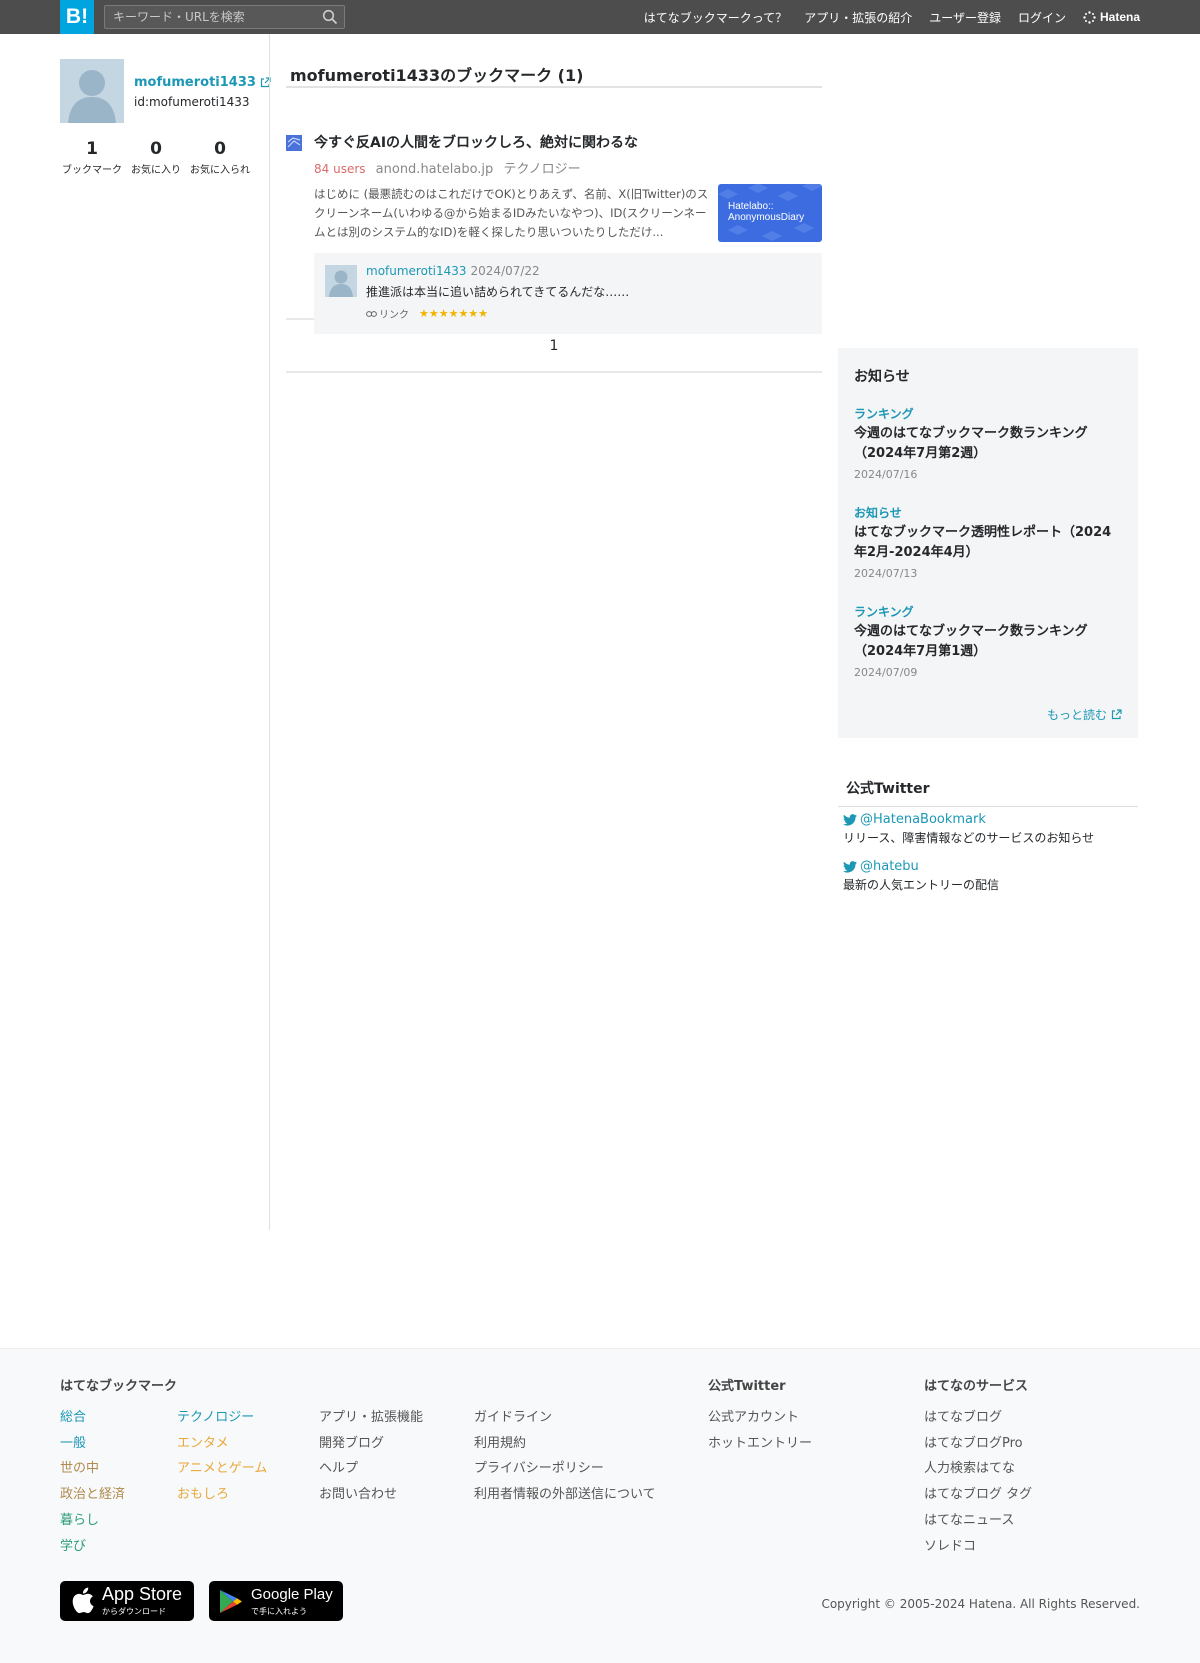  I want to click on thumbnail-caption-line2: AnonymousDiary, so click(766, 217).